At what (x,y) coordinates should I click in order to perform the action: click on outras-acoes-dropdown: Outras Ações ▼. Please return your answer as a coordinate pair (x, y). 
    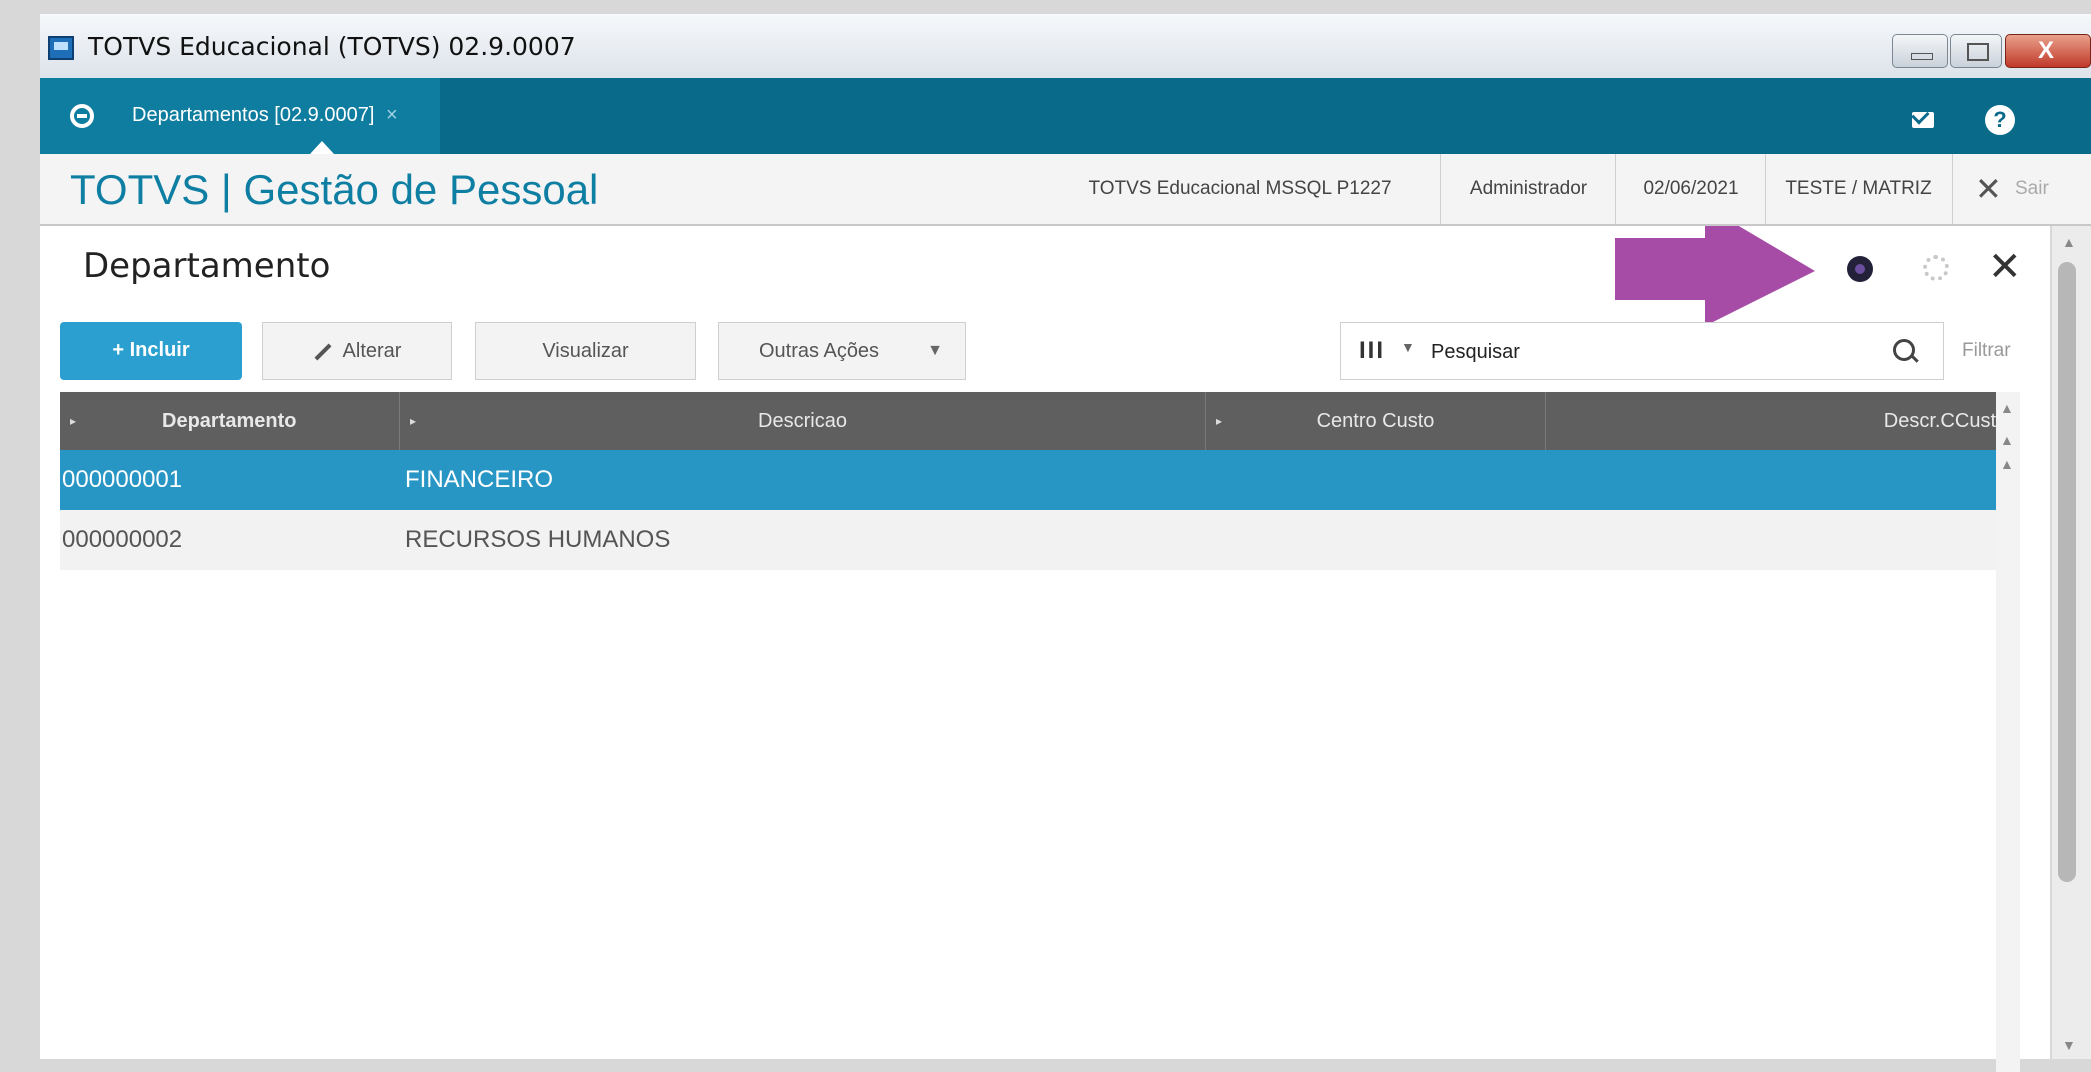
    Looking at the image, I should click on (842, 351).